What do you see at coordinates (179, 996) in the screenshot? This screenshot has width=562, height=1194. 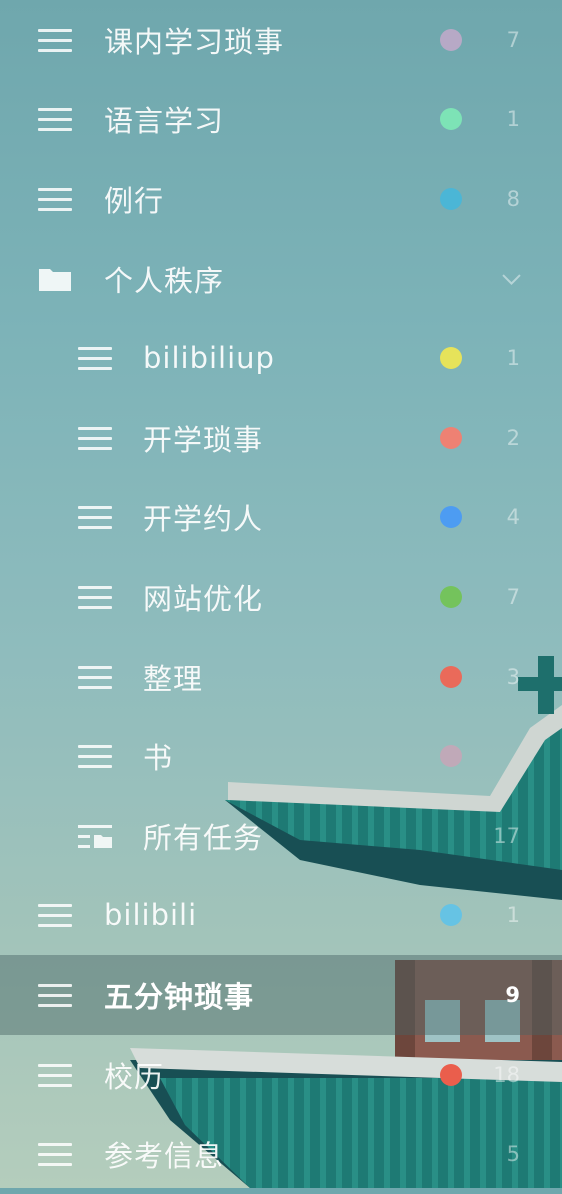 I see `list-item-label: 五分钟琐事` at bounding box center [179, 996].